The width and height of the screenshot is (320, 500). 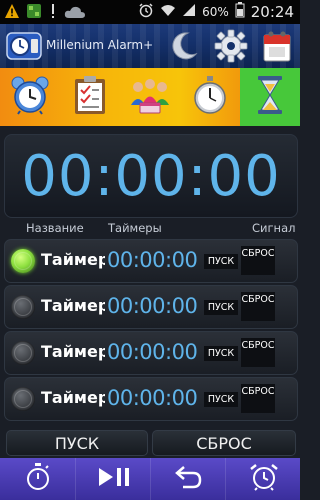 I want to click on battery-percent: 60%, so click(x=215, y=11).